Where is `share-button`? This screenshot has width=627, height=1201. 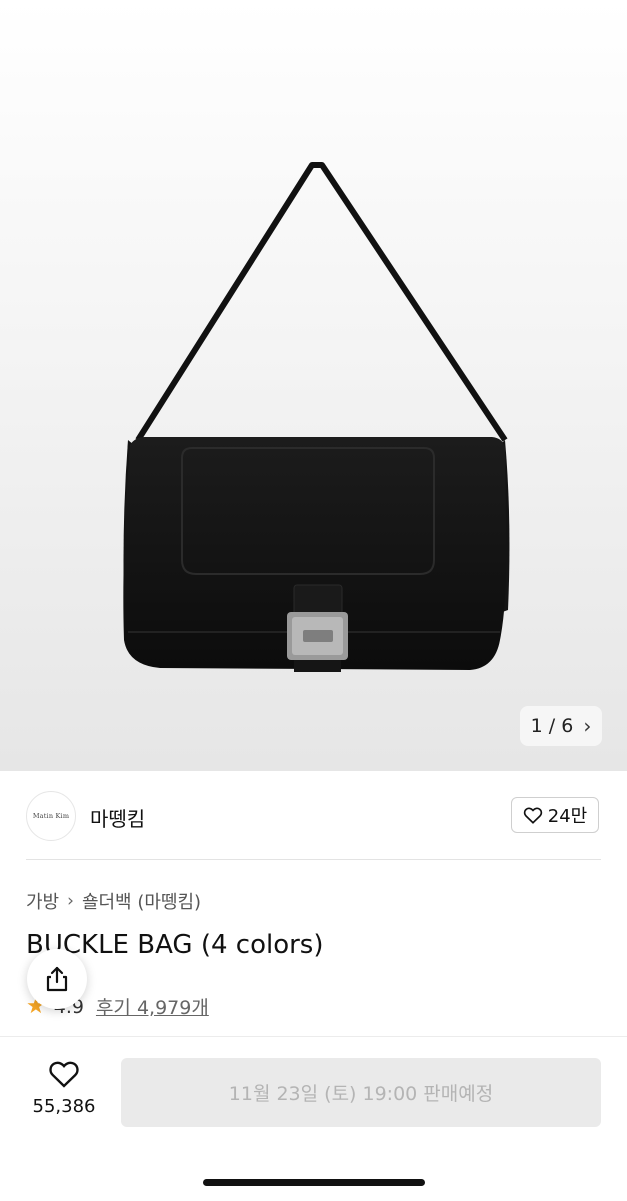 share-button is located at coordinates (57, 979).